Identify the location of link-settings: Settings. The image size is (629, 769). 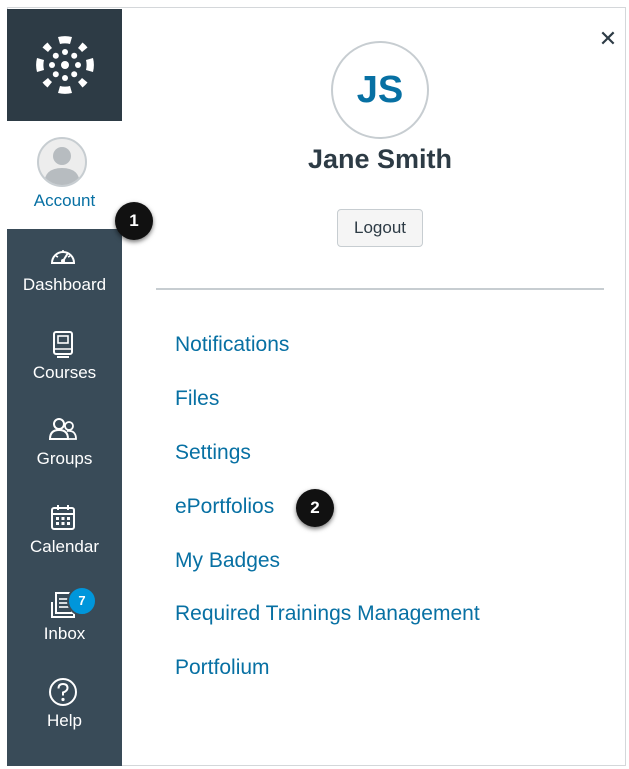
(213, 453).